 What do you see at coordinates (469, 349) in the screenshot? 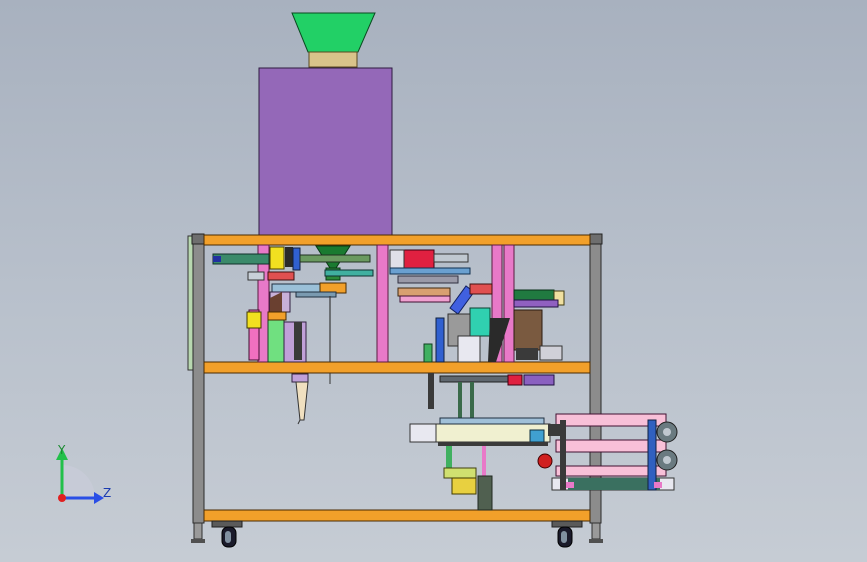
I see `white-guide` at bounding box center [469, 349].